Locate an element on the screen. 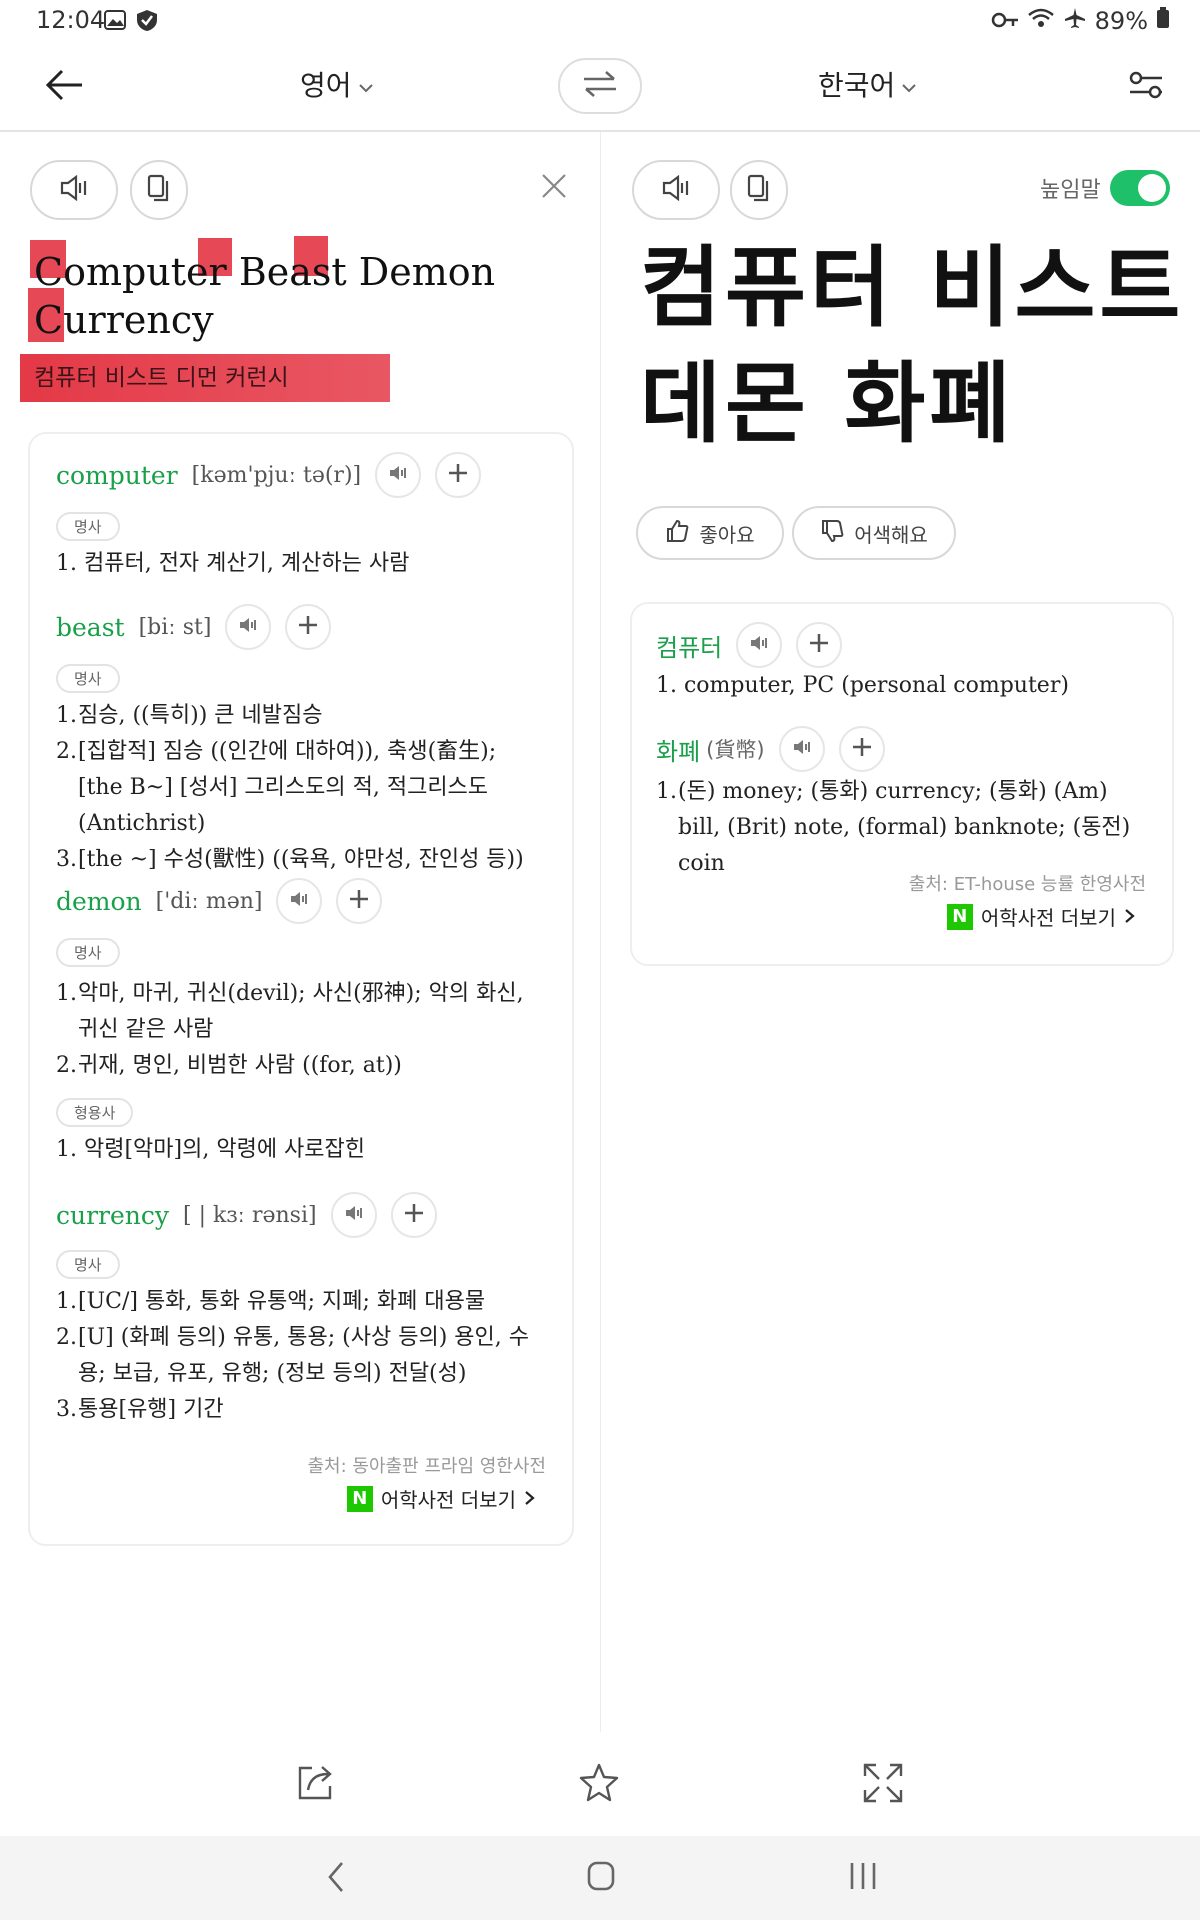  source-copy-button is located at coordinates (159, 190).